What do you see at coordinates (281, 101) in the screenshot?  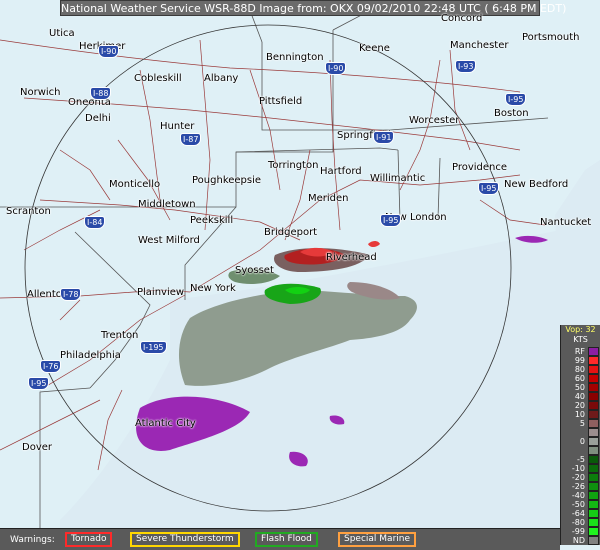 I see `city-label: Pittsfield` at bounding box center [281, 101].